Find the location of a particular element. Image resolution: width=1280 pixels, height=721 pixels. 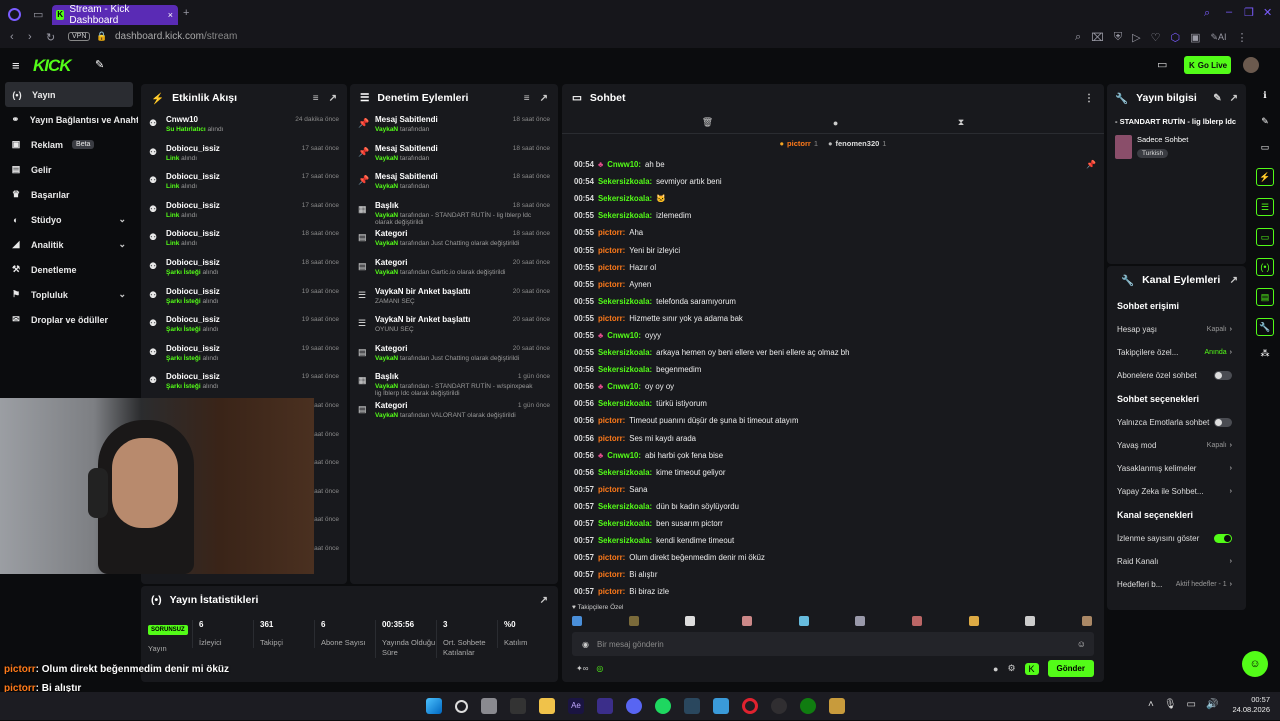

language-tag: Turkish is located at coordinates (1153, 153).